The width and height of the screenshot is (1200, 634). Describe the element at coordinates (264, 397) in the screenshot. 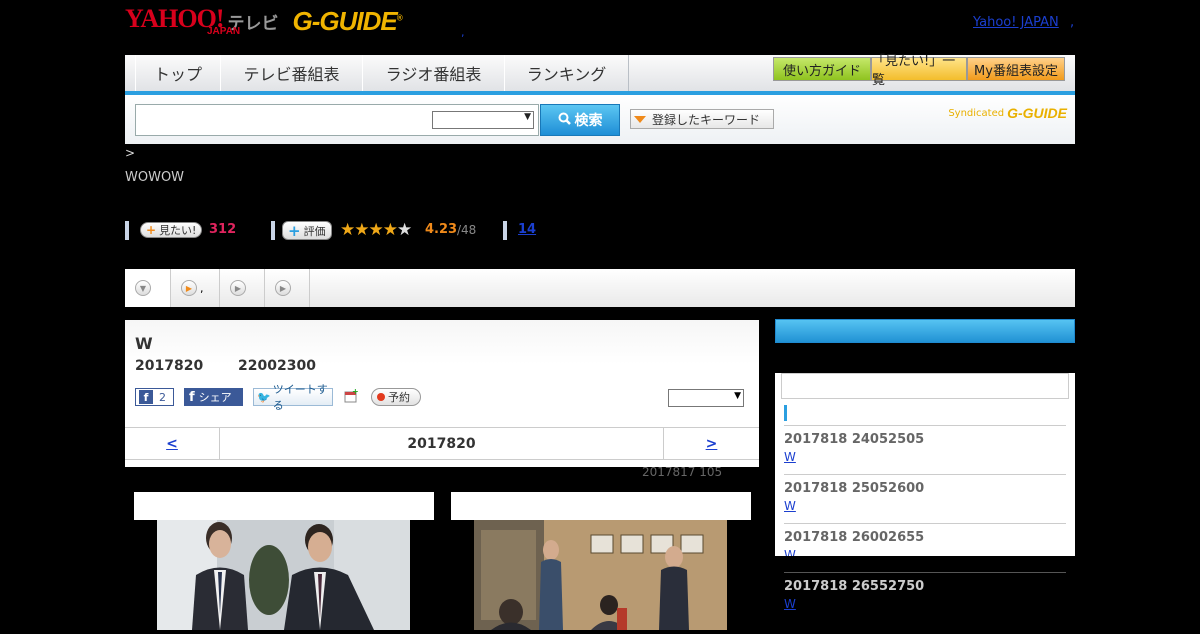

I see `twitter-bird-icon: 🐦` at that location.